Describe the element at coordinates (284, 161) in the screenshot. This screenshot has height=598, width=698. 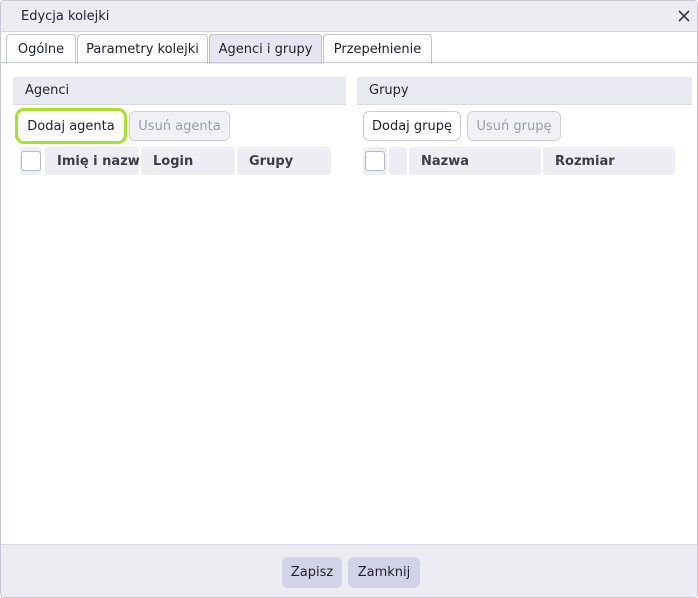
I see `agents-column-groups: Grupy` at that location.